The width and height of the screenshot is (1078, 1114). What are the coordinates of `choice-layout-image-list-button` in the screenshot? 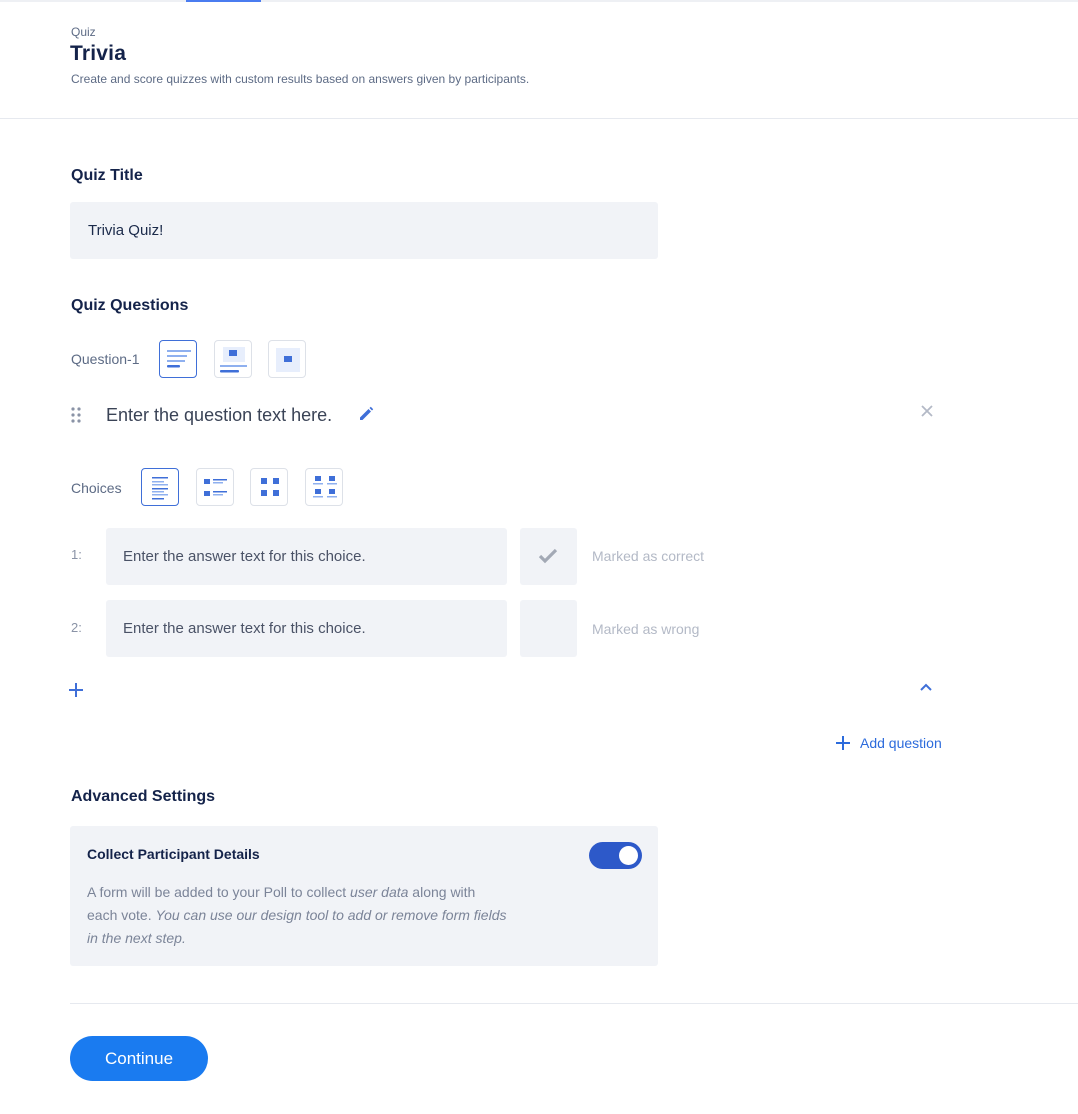 It's located at (215, 487).